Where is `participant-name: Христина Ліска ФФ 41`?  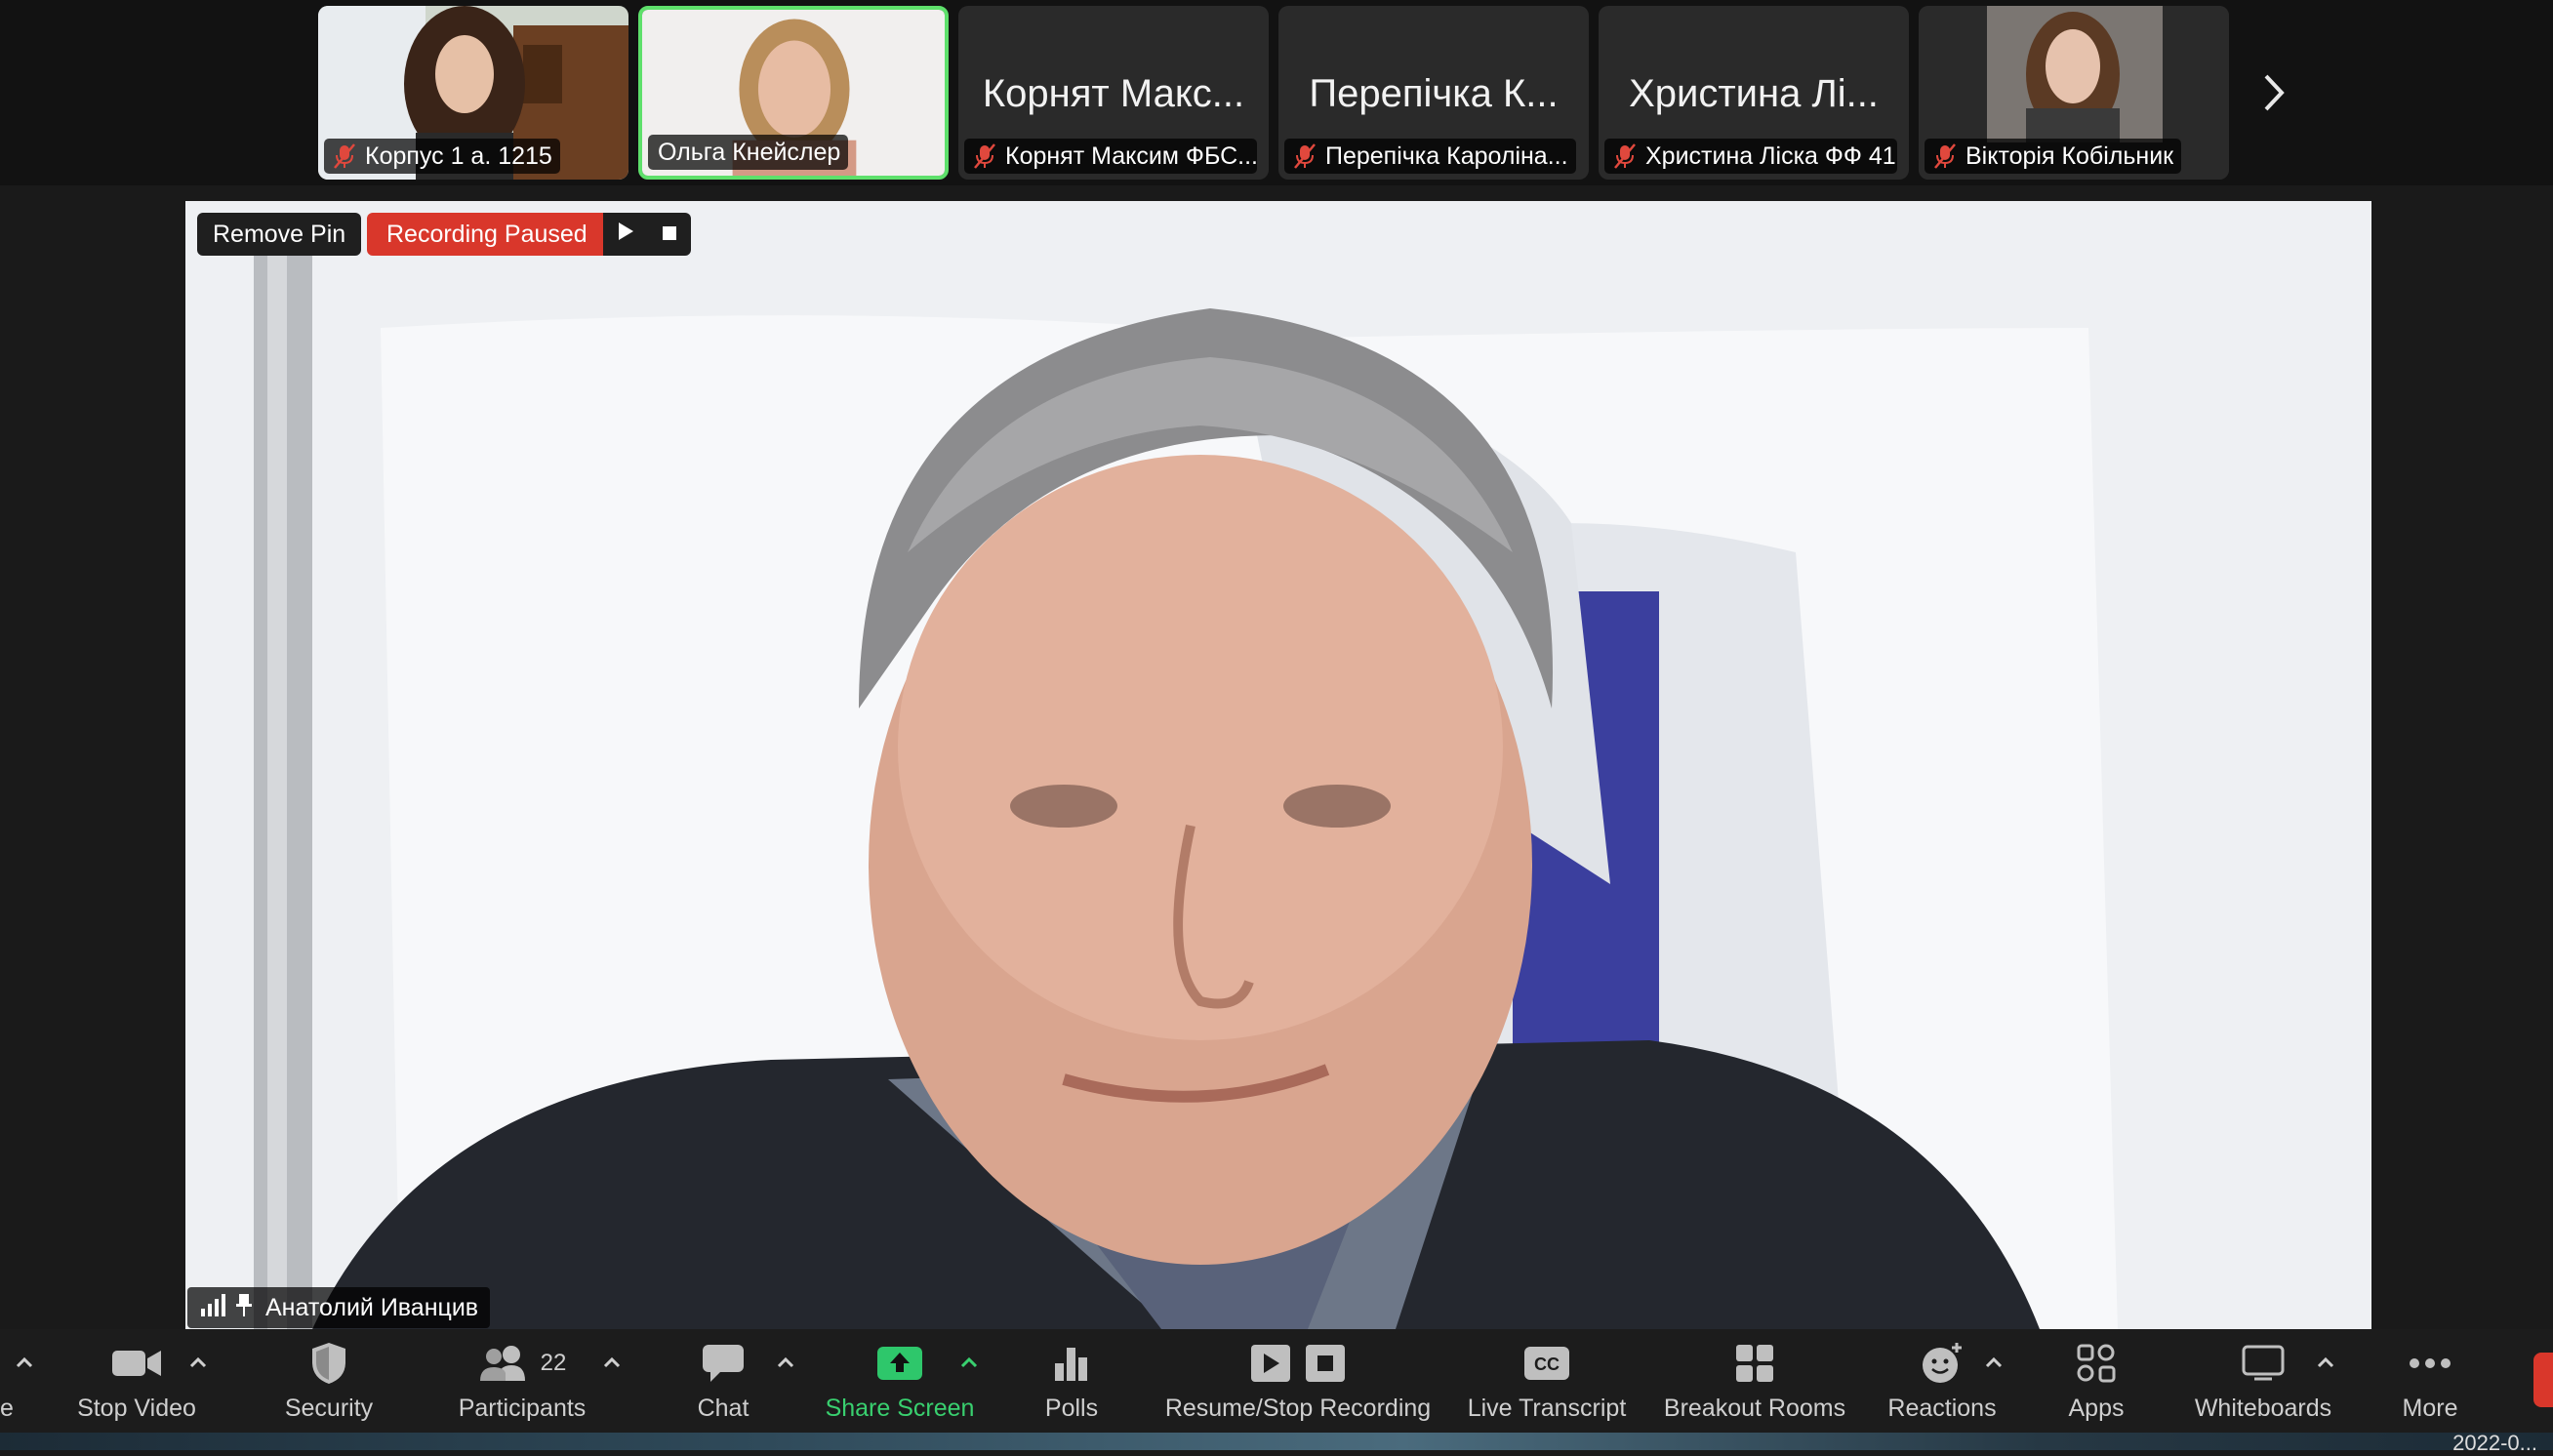 participant-name: Христина Ліска ФФ 41 is located at coordinates (1770, 156).